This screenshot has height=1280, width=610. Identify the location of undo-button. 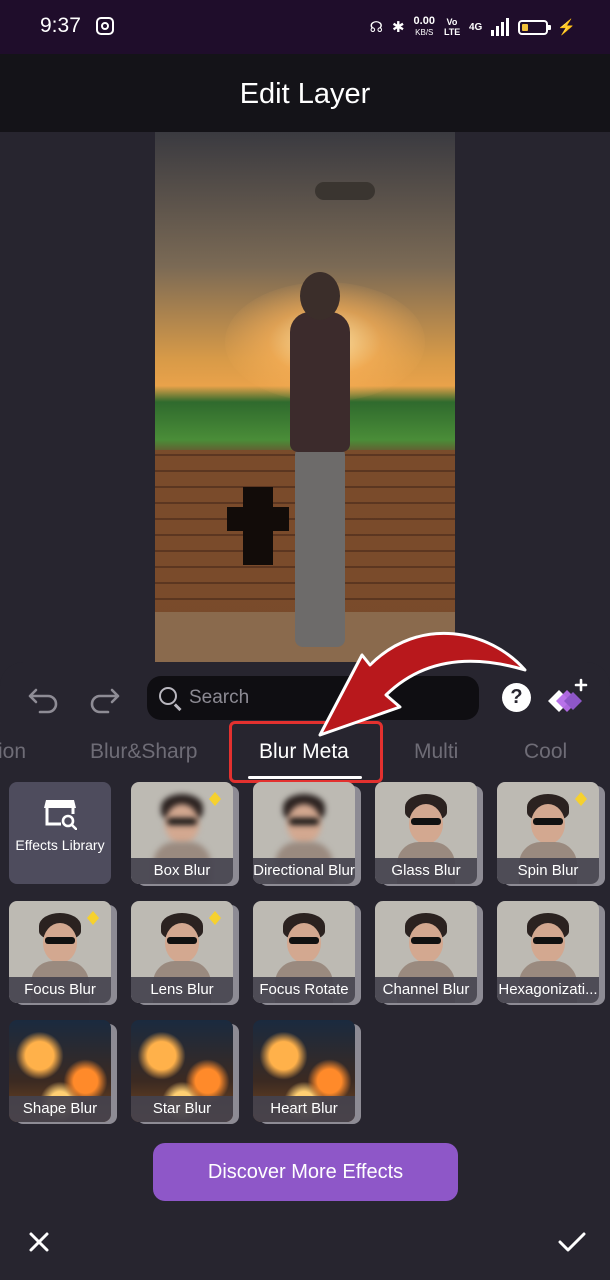
(43, 697).